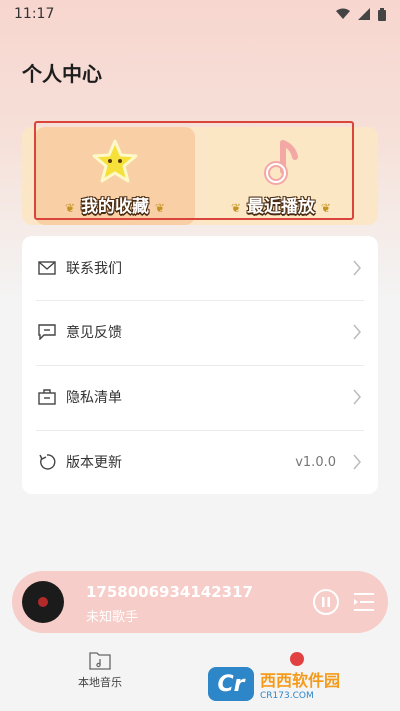  I want to click on mini-player: 1758006934142317 未知歌手, so click(200, 602).